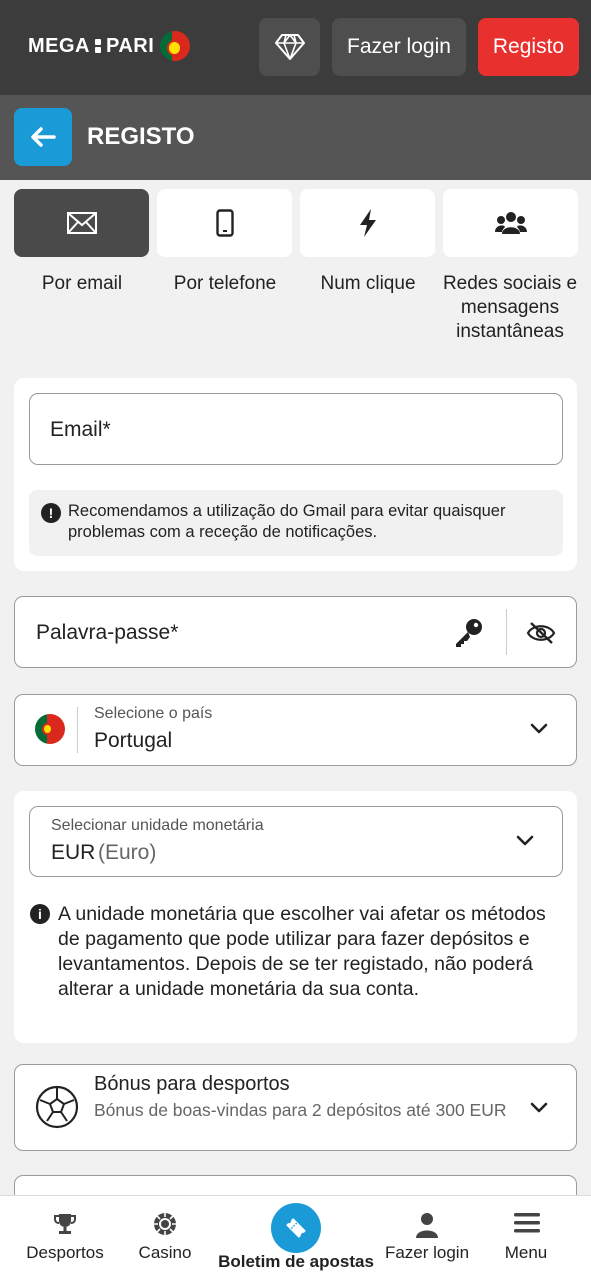 This screenshot has height=1280, width=591. Describe the element at coordinates (40, 914) in the screenshot. I see `info-icon: i` at that location.